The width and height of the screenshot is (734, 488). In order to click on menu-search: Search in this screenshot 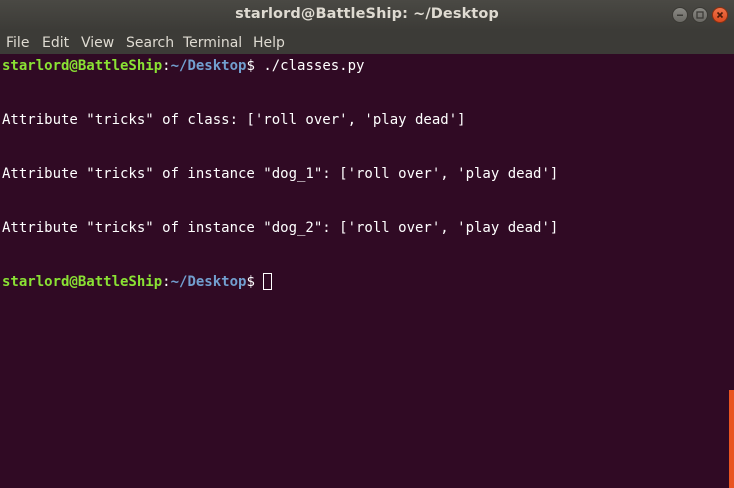, I will do `click(150, 43)`.